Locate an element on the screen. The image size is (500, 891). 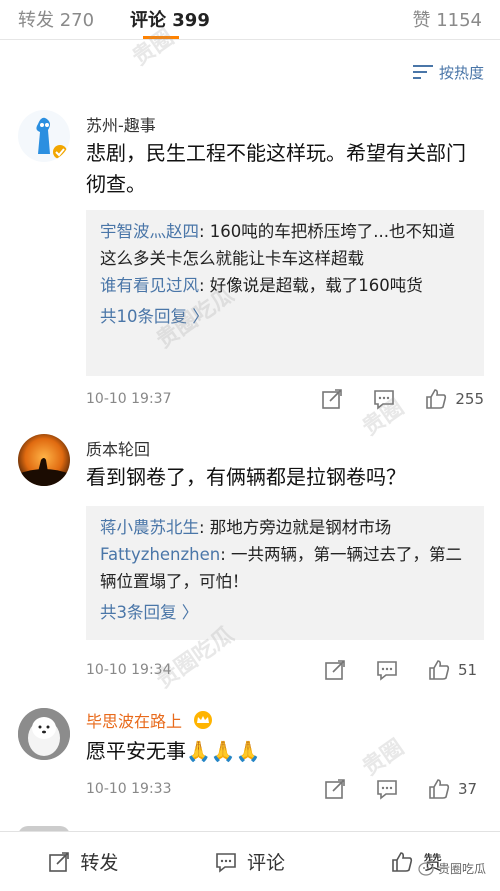
reply-user: 谁有看见过风 is located at coordinates (149, 285).